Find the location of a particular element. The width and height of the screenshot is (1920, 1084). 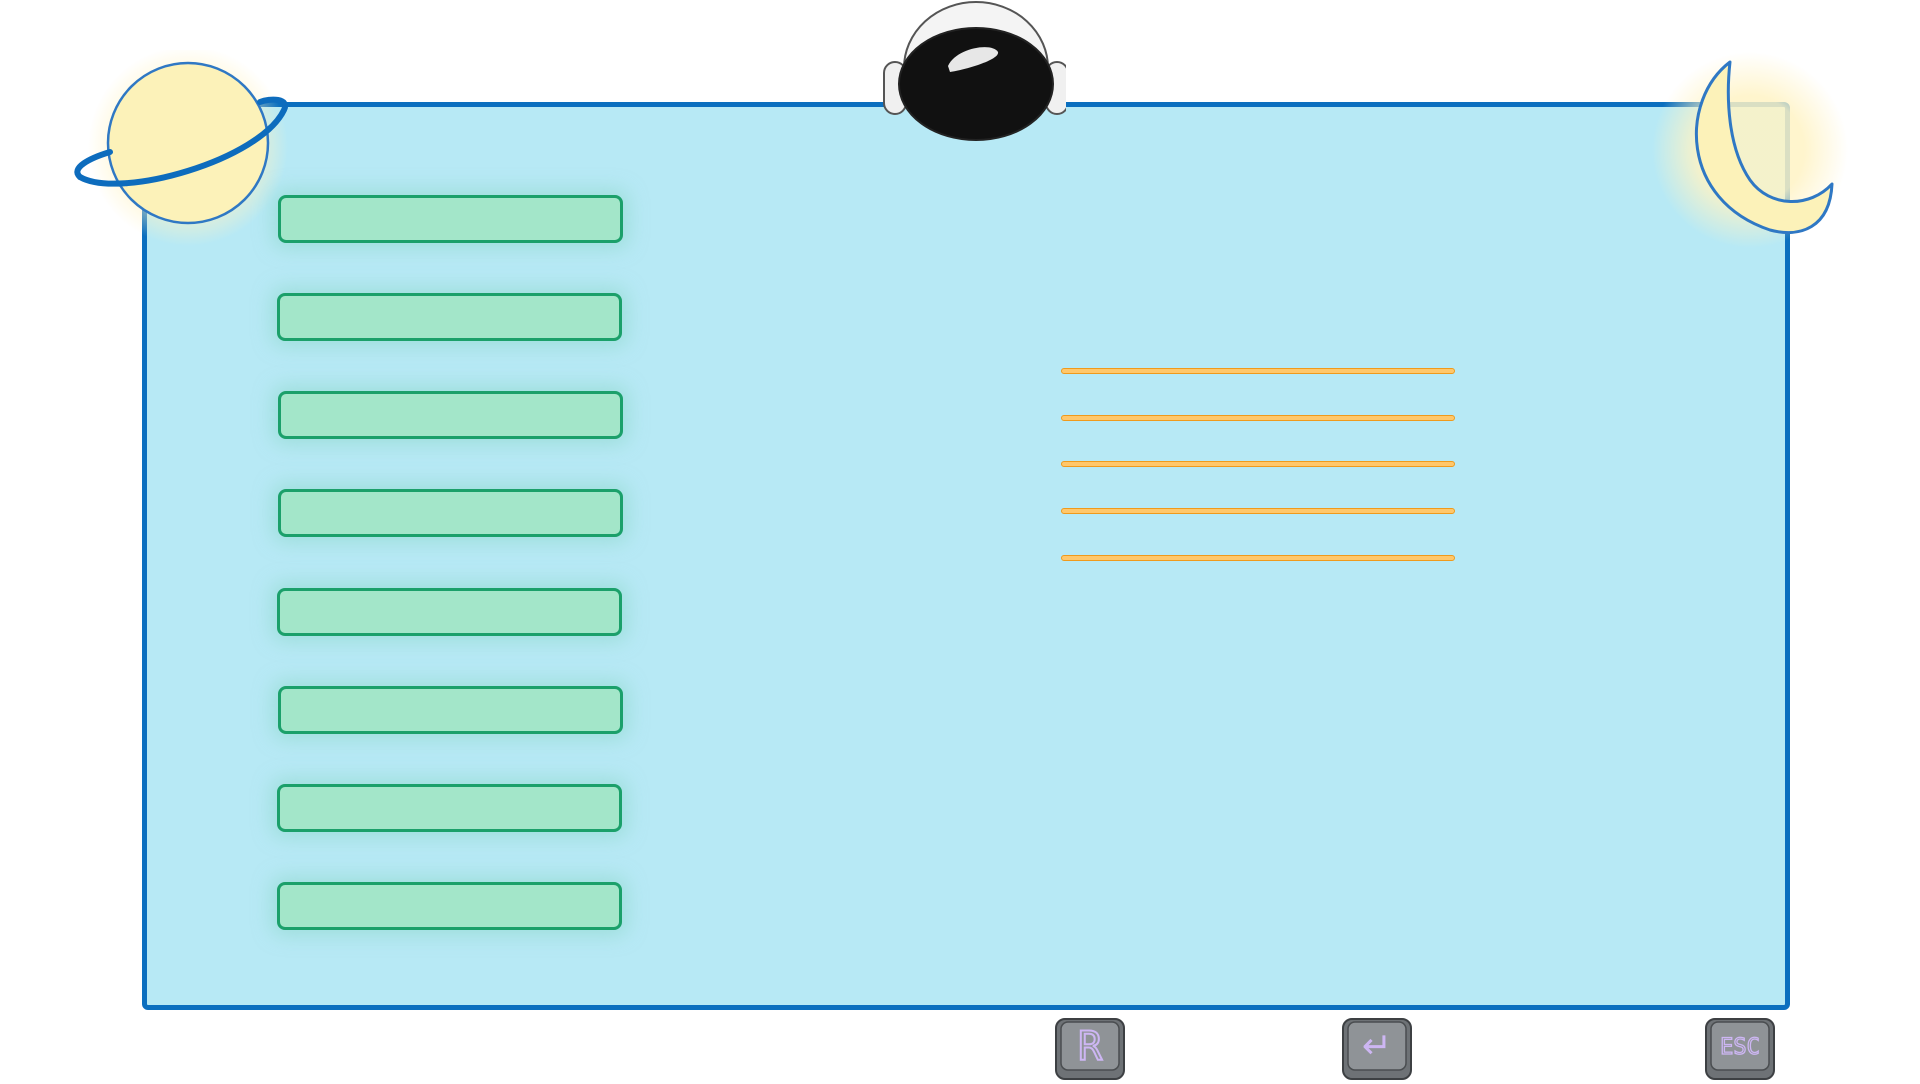

planet-icon is located at coordinates (181, 148).